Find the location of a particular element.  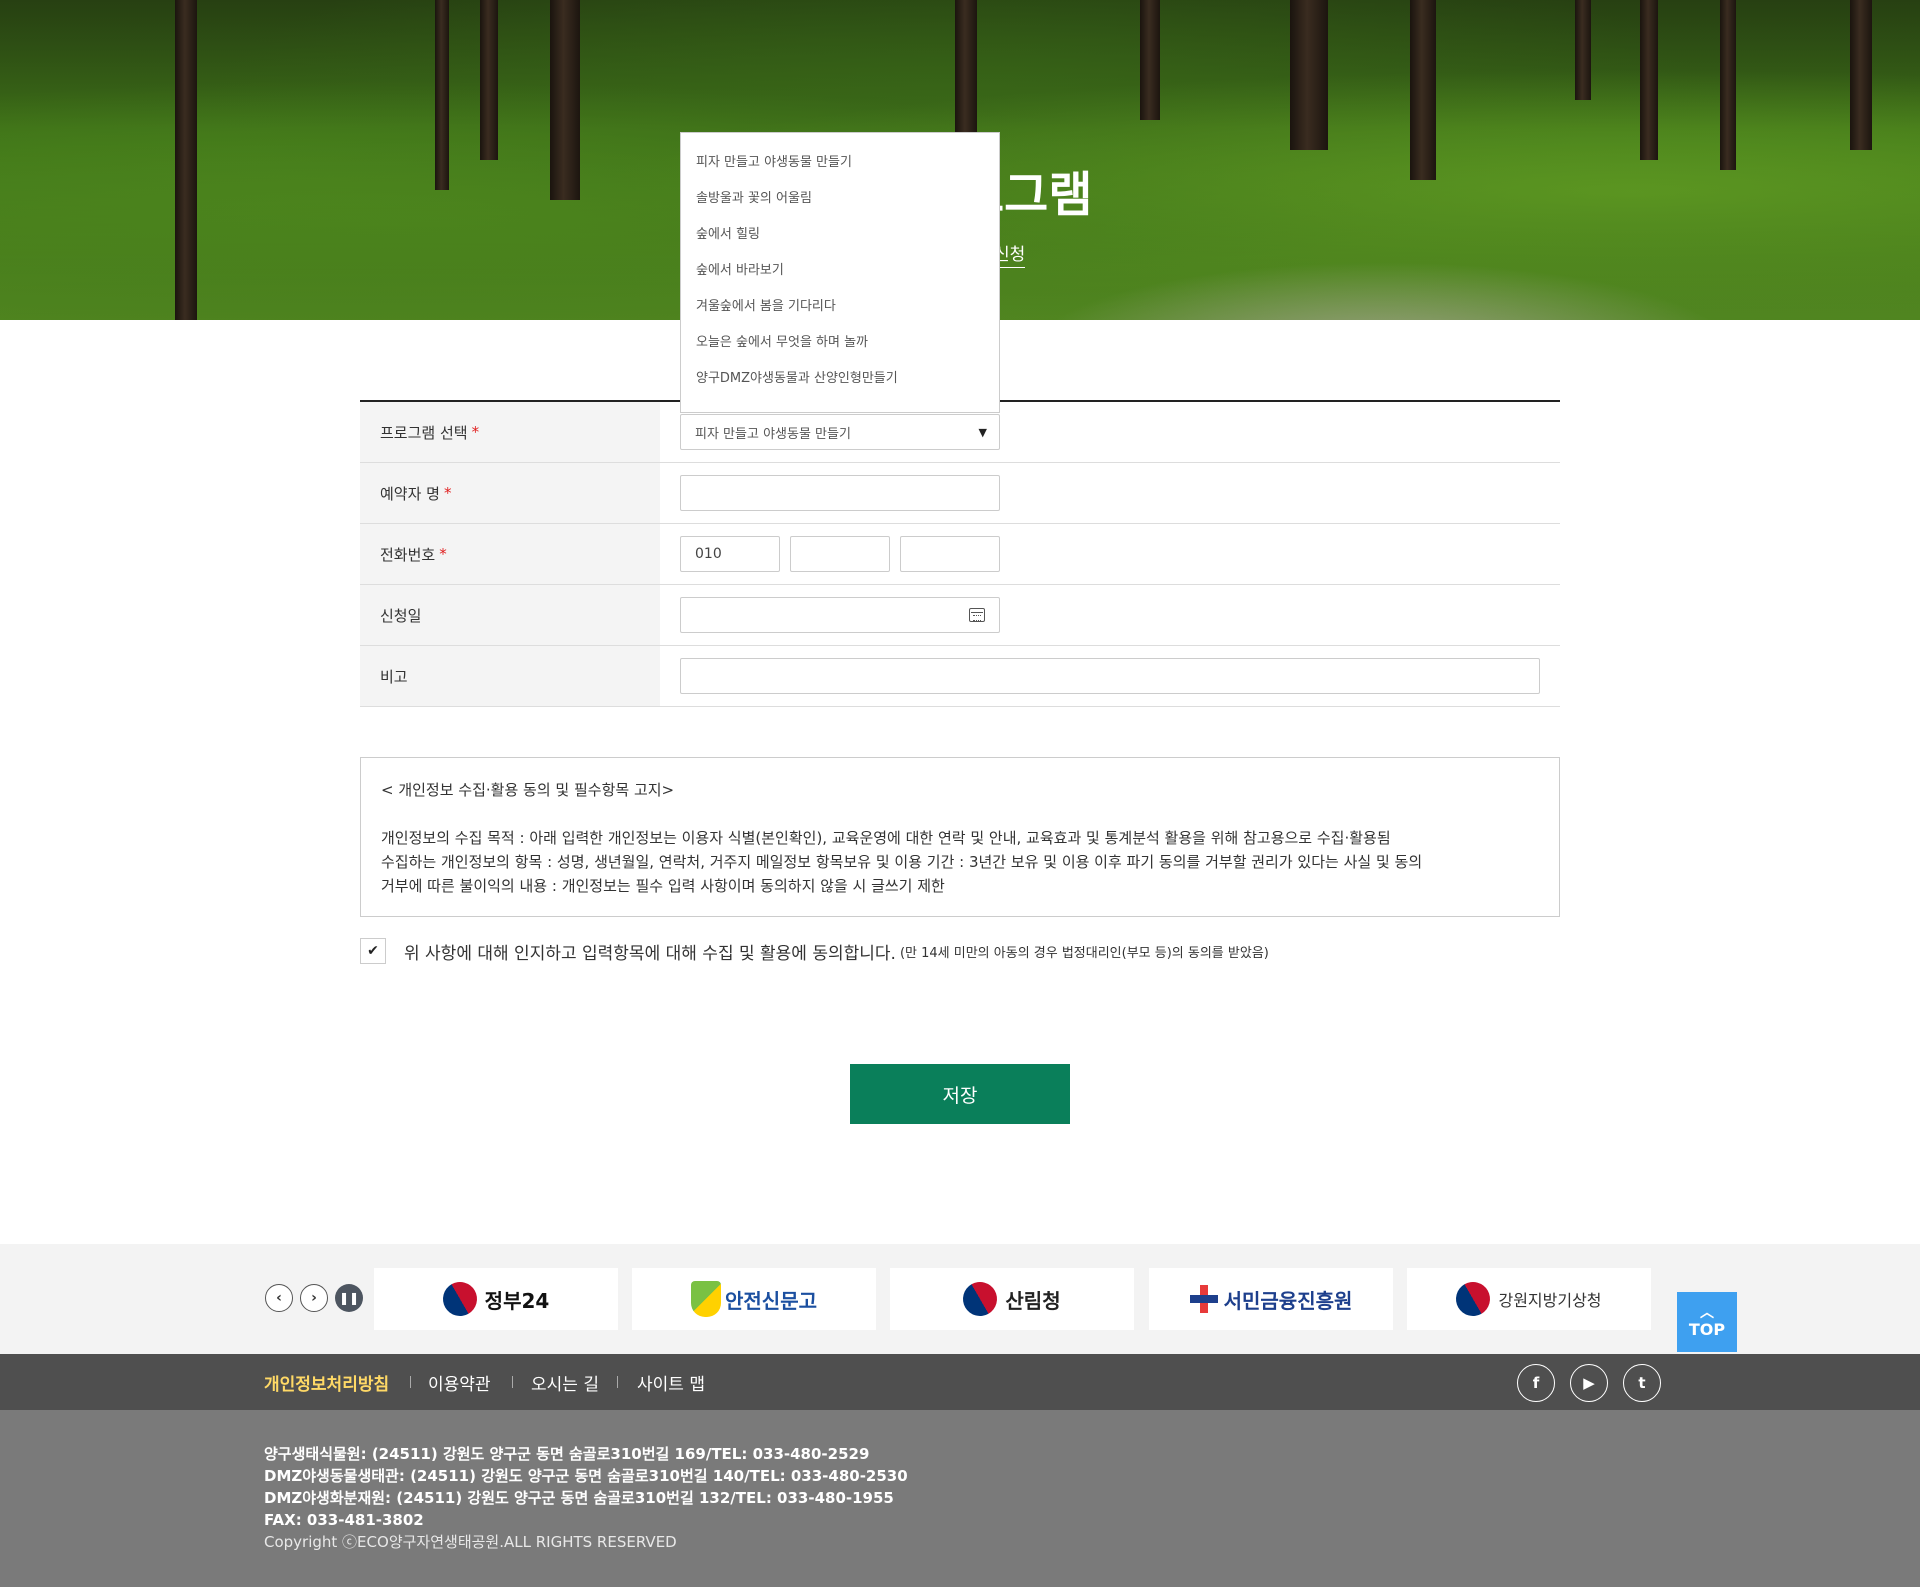

name-label: 예약자 명 is located at coordinates (410, 493).